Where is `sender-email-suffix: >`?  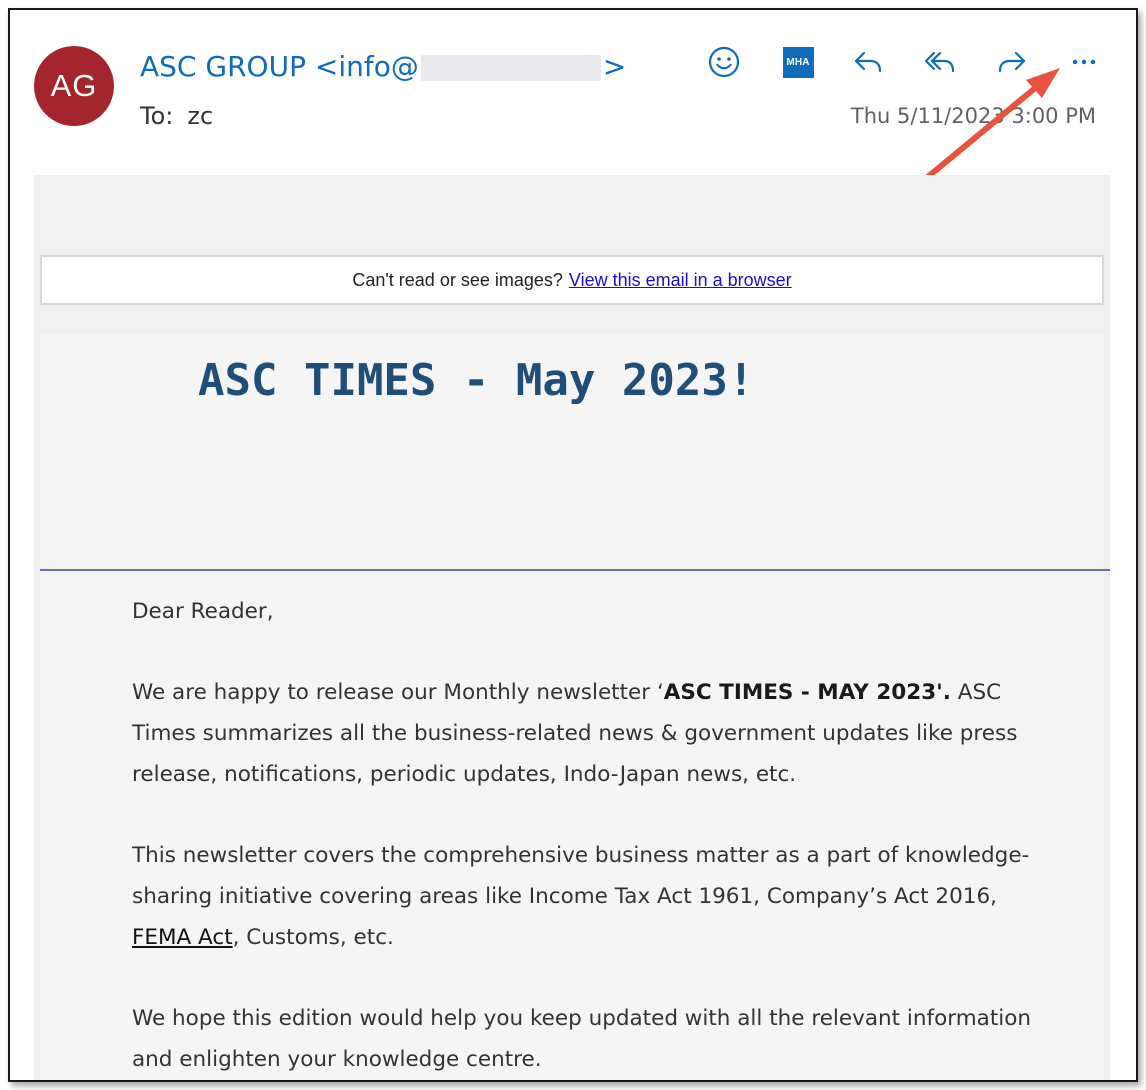 sender-email-suffix: > is located at coordinates (614, 66).